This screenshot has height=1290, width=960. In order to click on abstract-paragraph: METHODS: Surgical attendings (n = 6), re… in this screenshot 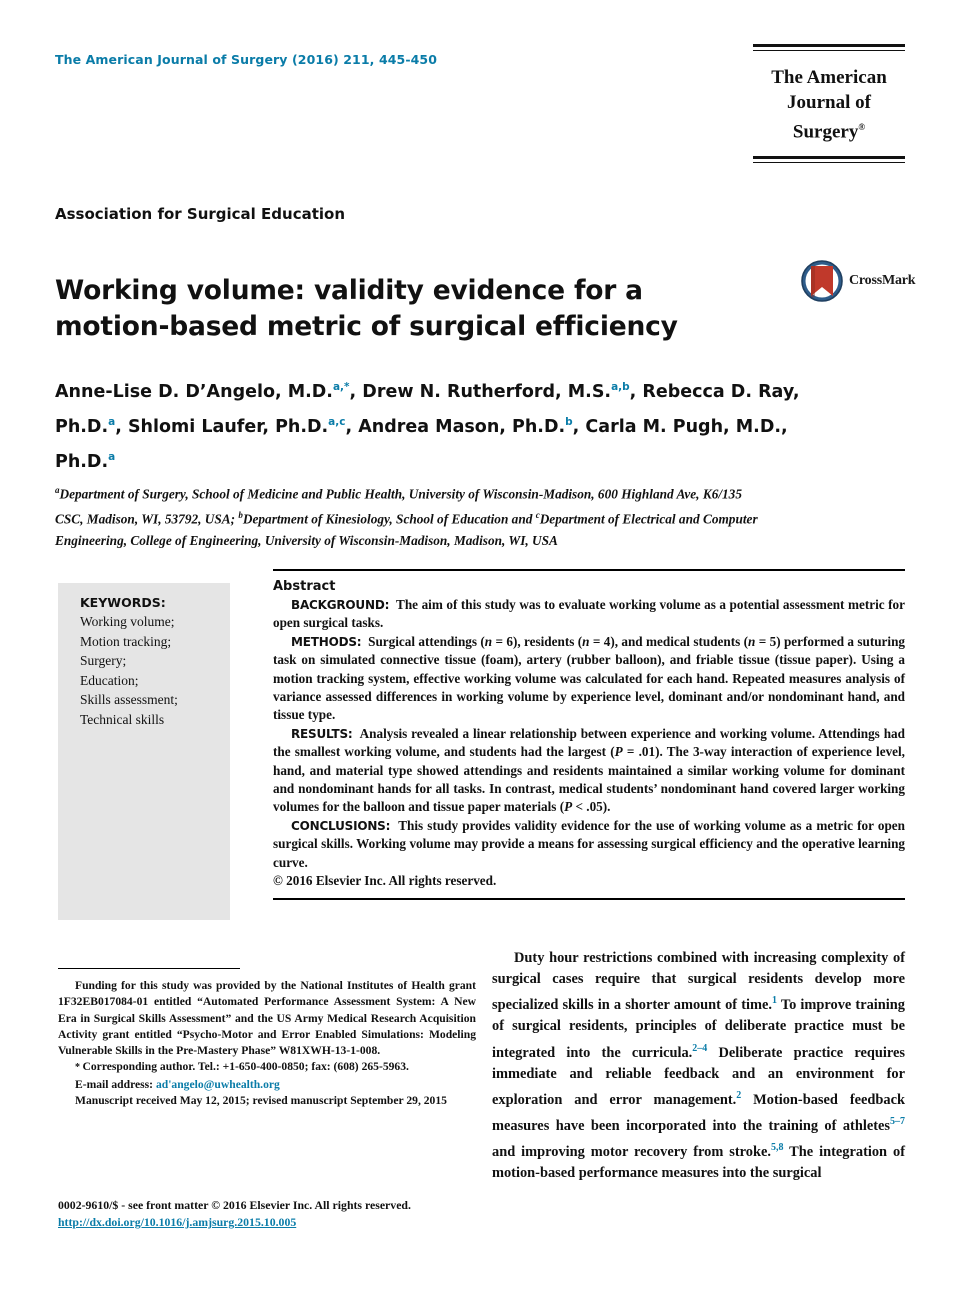, I will do `click(589, 679)`.